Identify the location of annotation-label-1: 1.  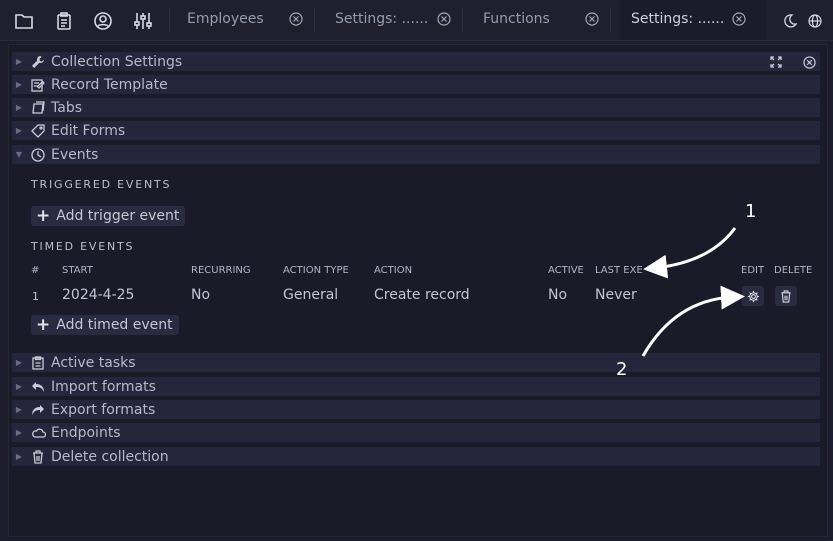
(751, 211).